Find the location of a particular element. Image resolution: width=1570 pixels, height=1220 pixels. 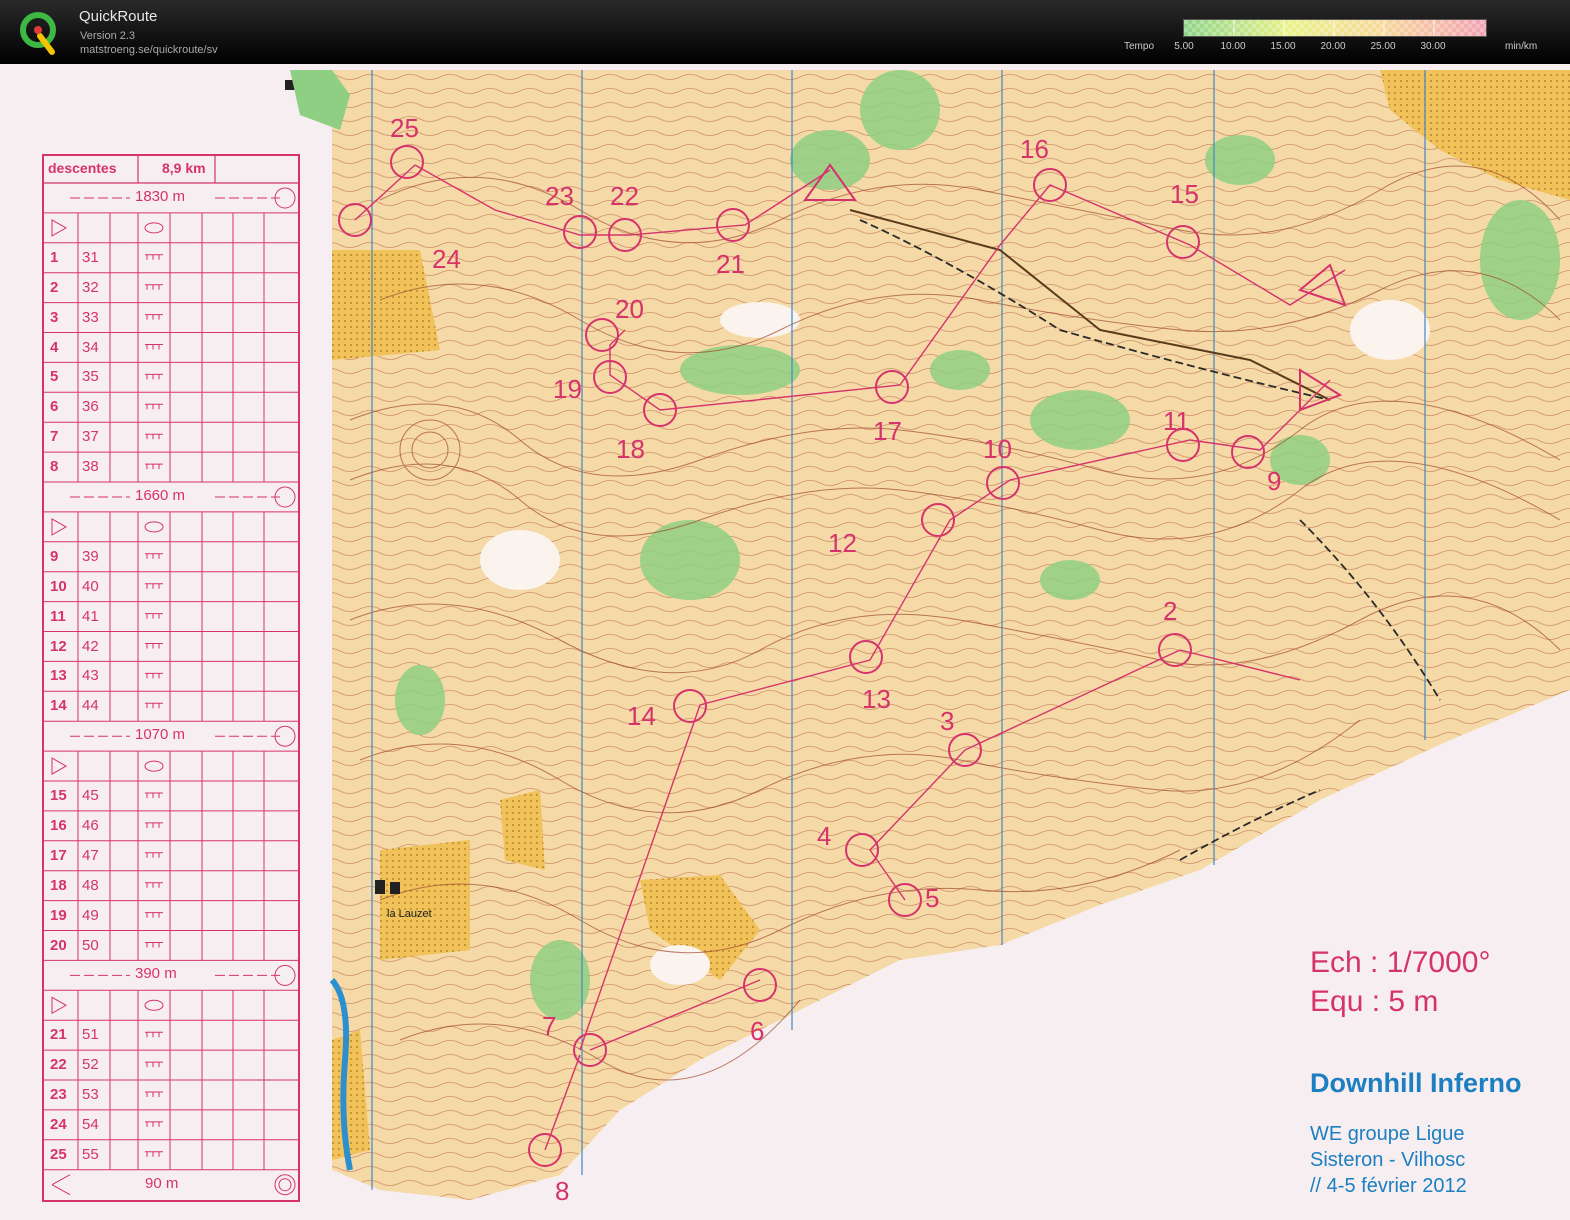

control-number: 6 is located at coordinates (757, 1031).